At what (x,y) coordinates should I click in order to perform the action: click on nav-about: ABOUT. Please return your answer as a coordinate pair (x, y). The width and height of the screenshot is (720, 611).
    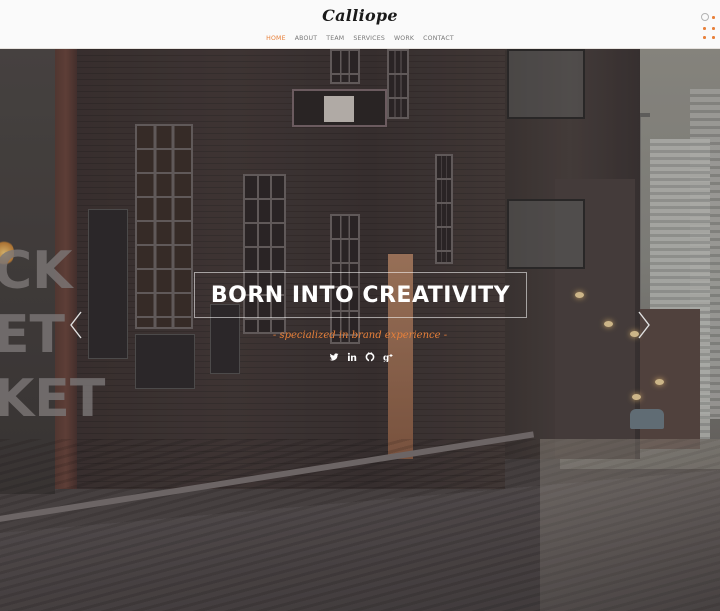
    Looking at the image, I should click on (306, 38).